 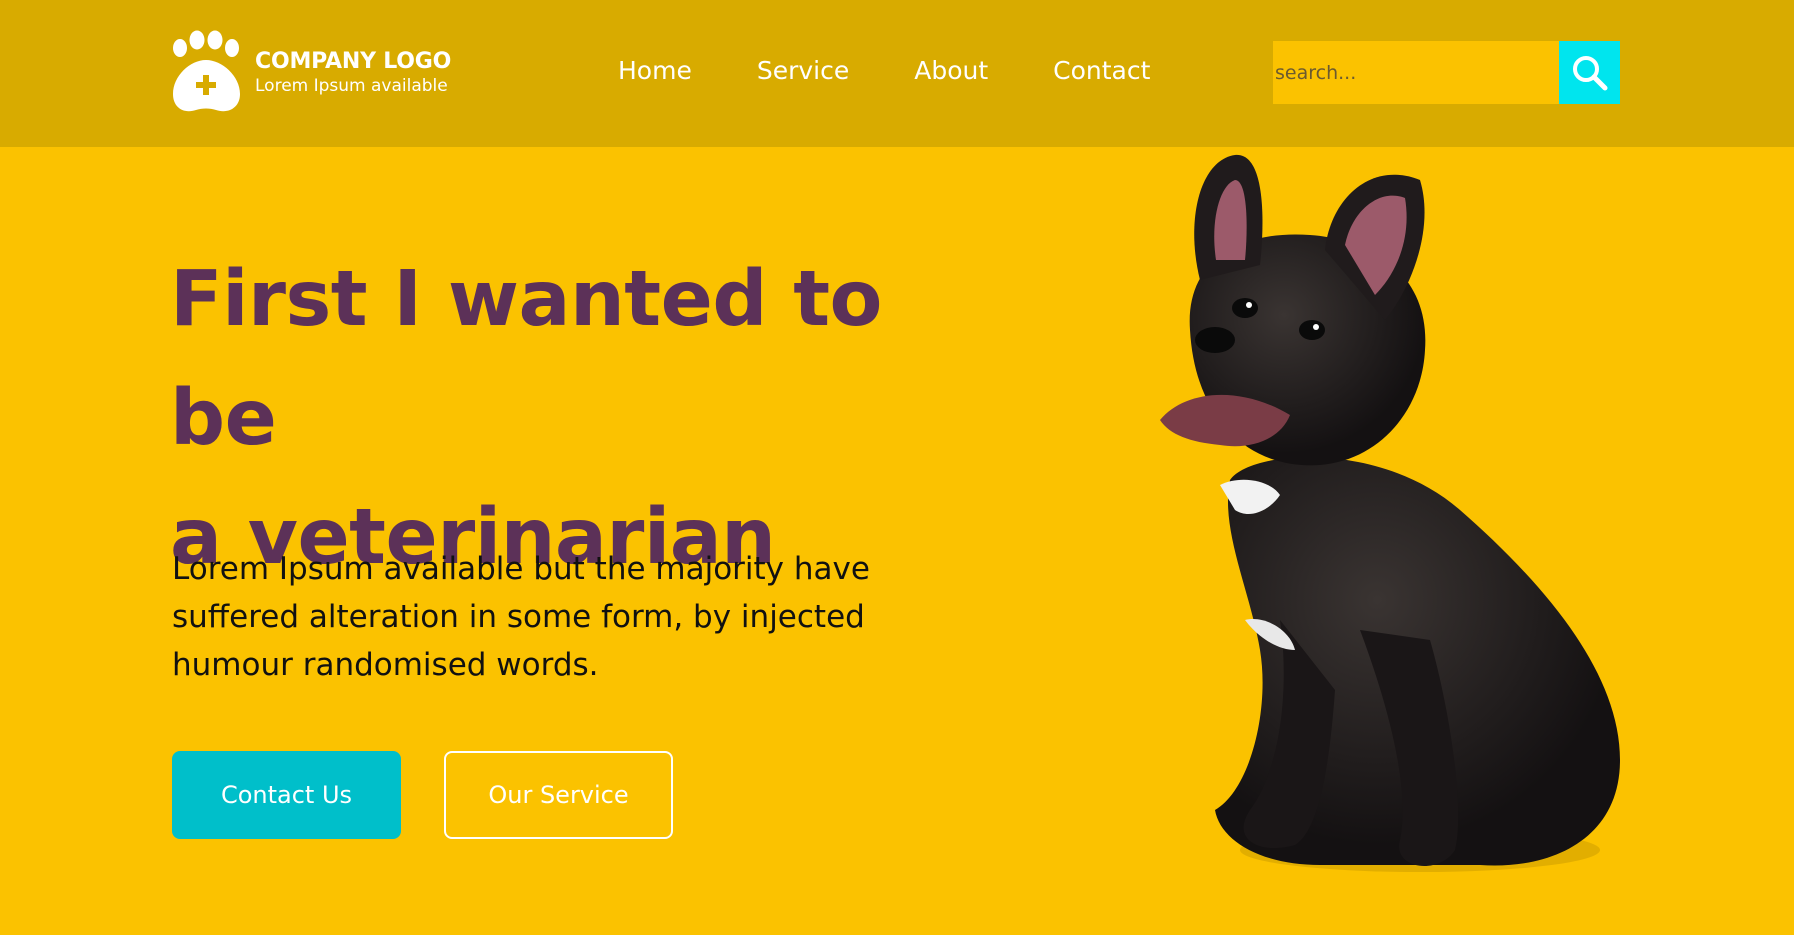 I want to click on logo-text: COMPANY LOGO Lorem Ipsum available, so click(x=353, y=72).